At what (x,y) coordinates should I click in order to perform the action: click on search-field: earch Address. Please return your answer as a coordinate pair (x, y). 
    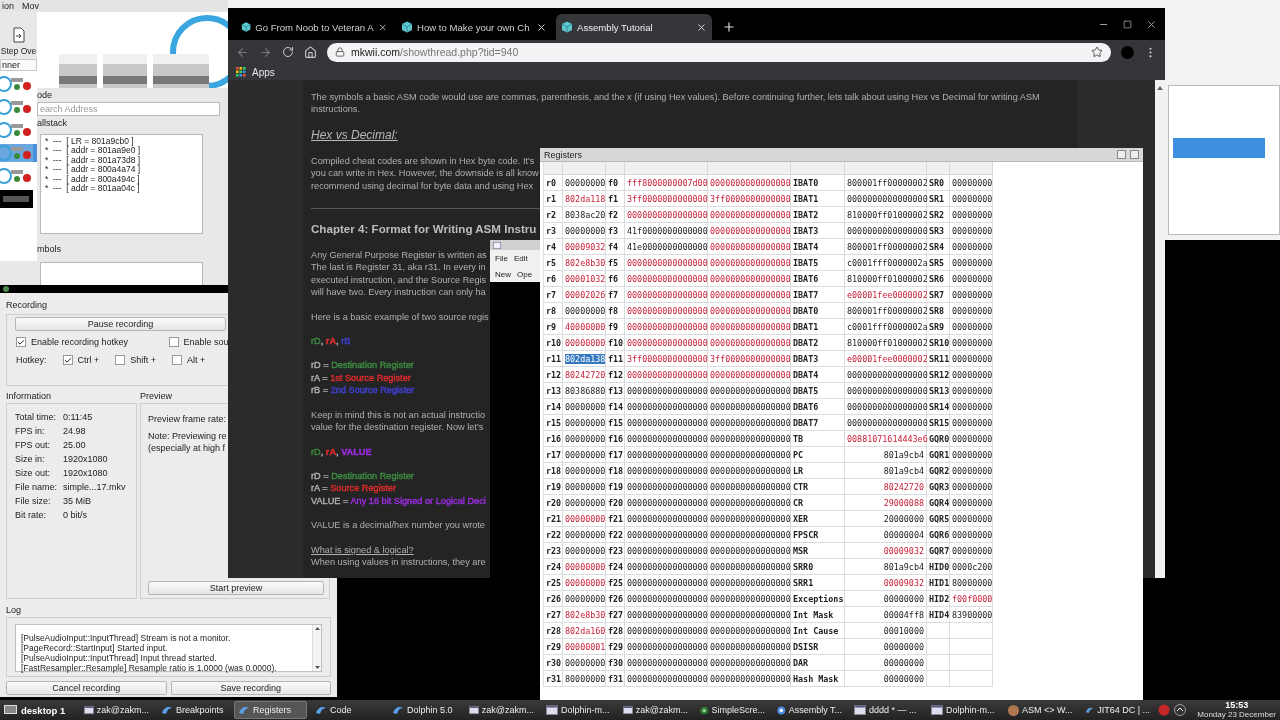
    Looking at the image, I should click on (128, 109).